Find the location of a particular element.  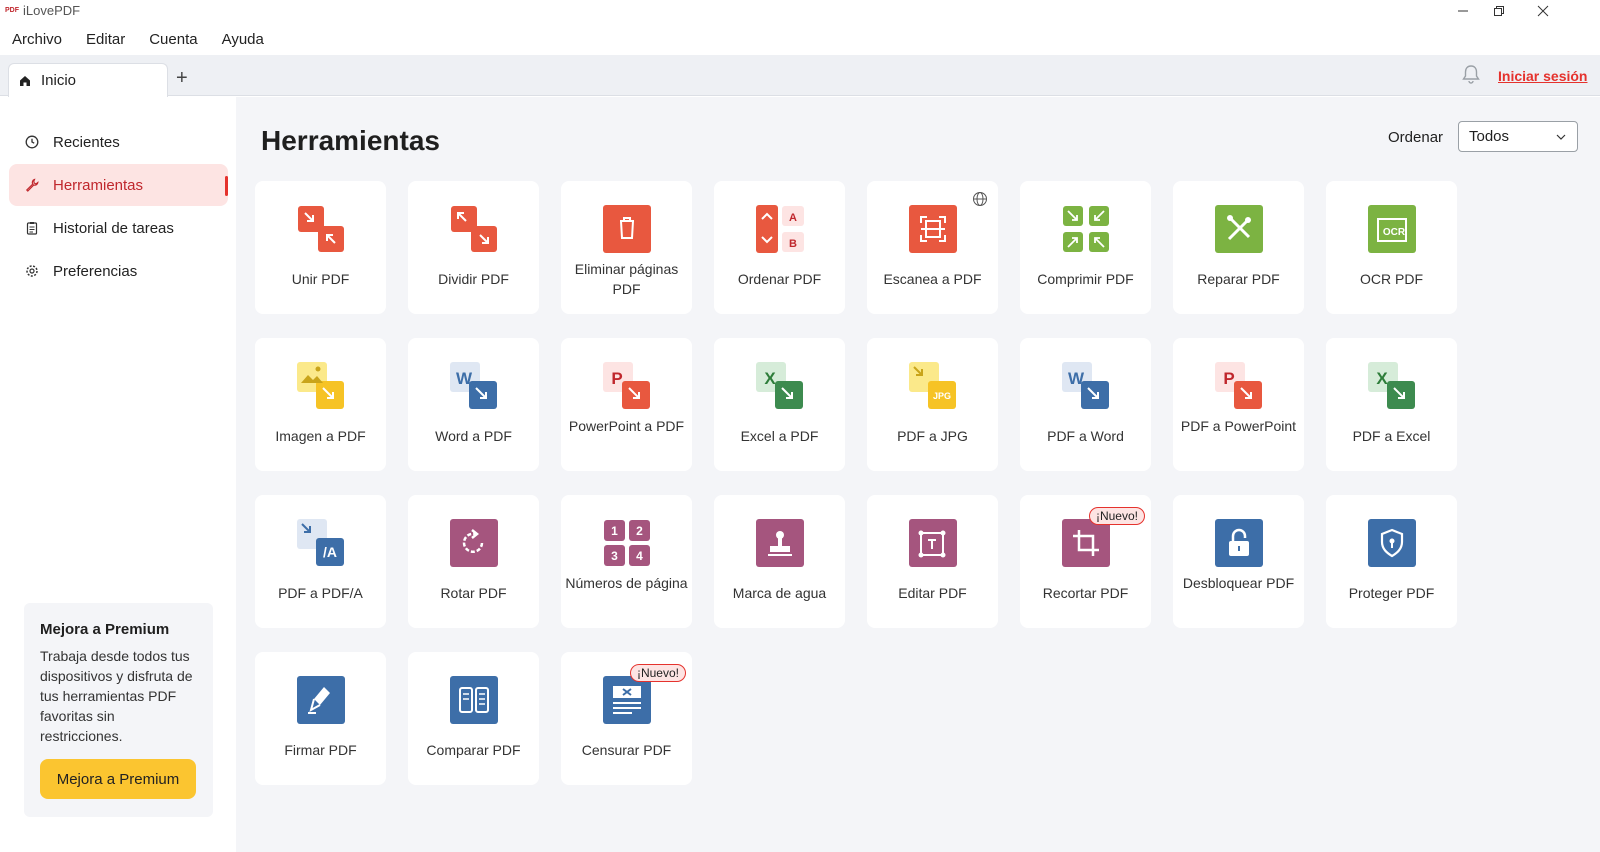

word-icon: W is located at coordinates (1085, 385).